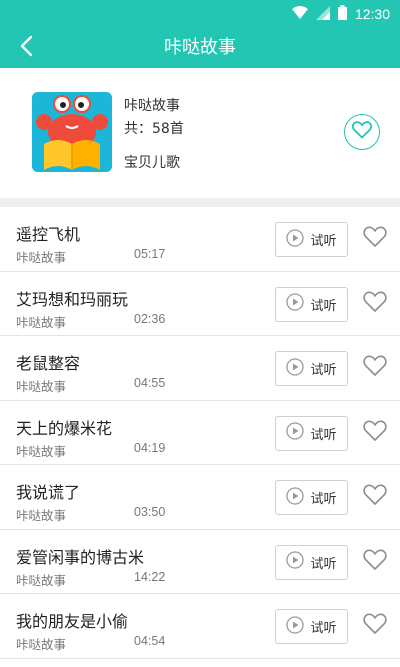  Describe the element at coordinates (200, 432) in the screenshot. I see `song-row: 天上的爆米花 咔哒故事 04:19 试听` at that location.